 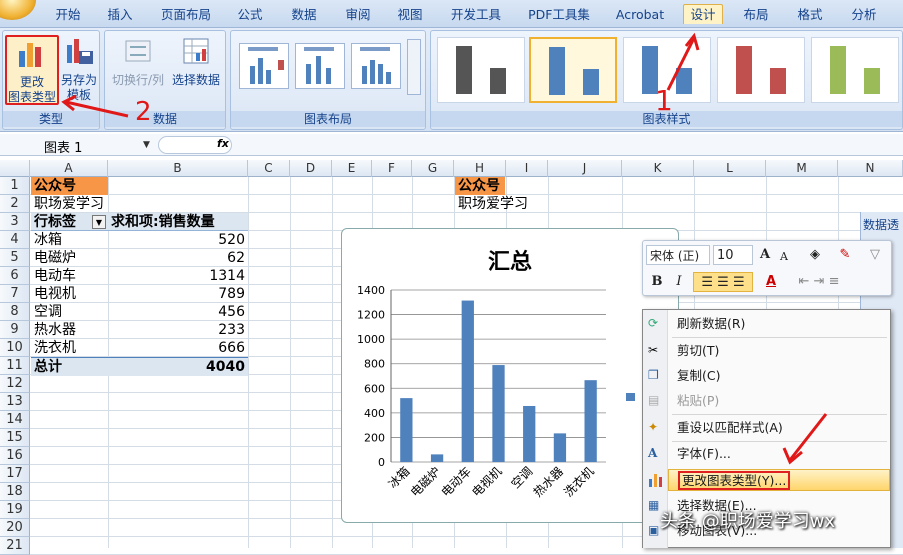 What do you see at coordinates (143, 112) in the screenshot?
I see `annotation-number-2: 2` at bounding box center [143, 112].